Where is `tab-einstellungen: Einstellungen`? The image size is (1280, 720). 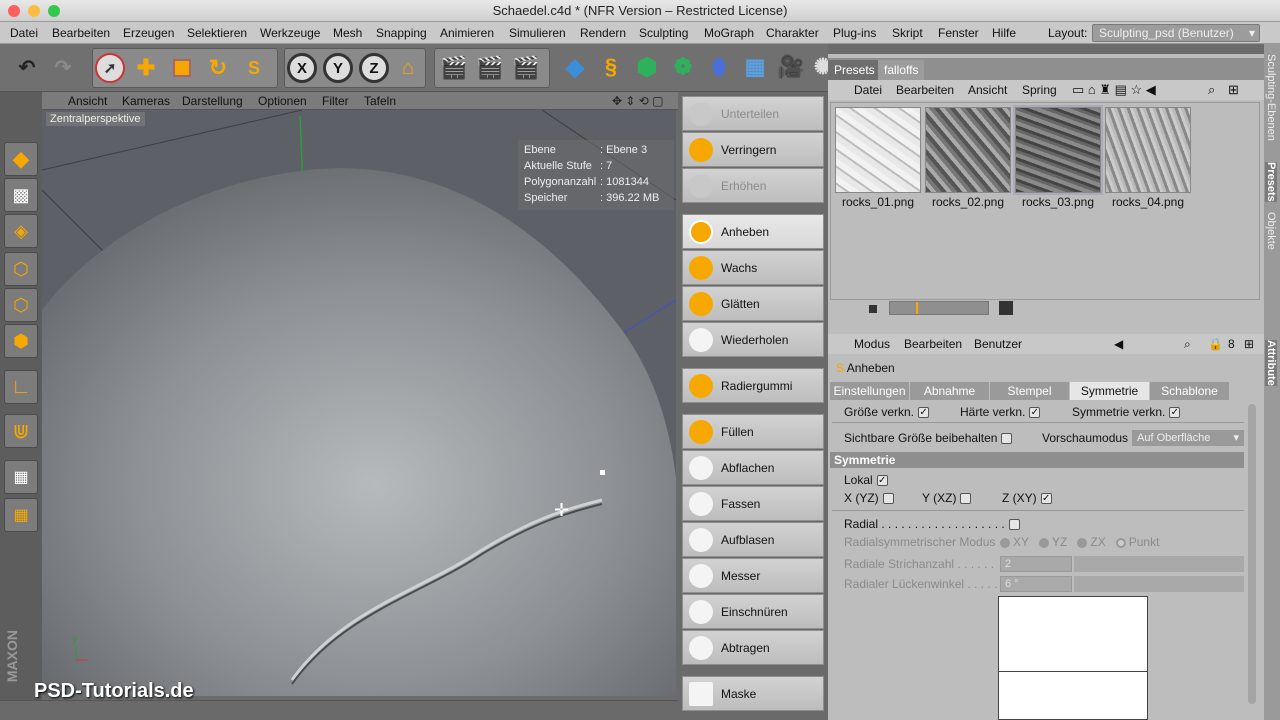
tab-einstellungen: Einstellungen is located at coordinates (870, 391).